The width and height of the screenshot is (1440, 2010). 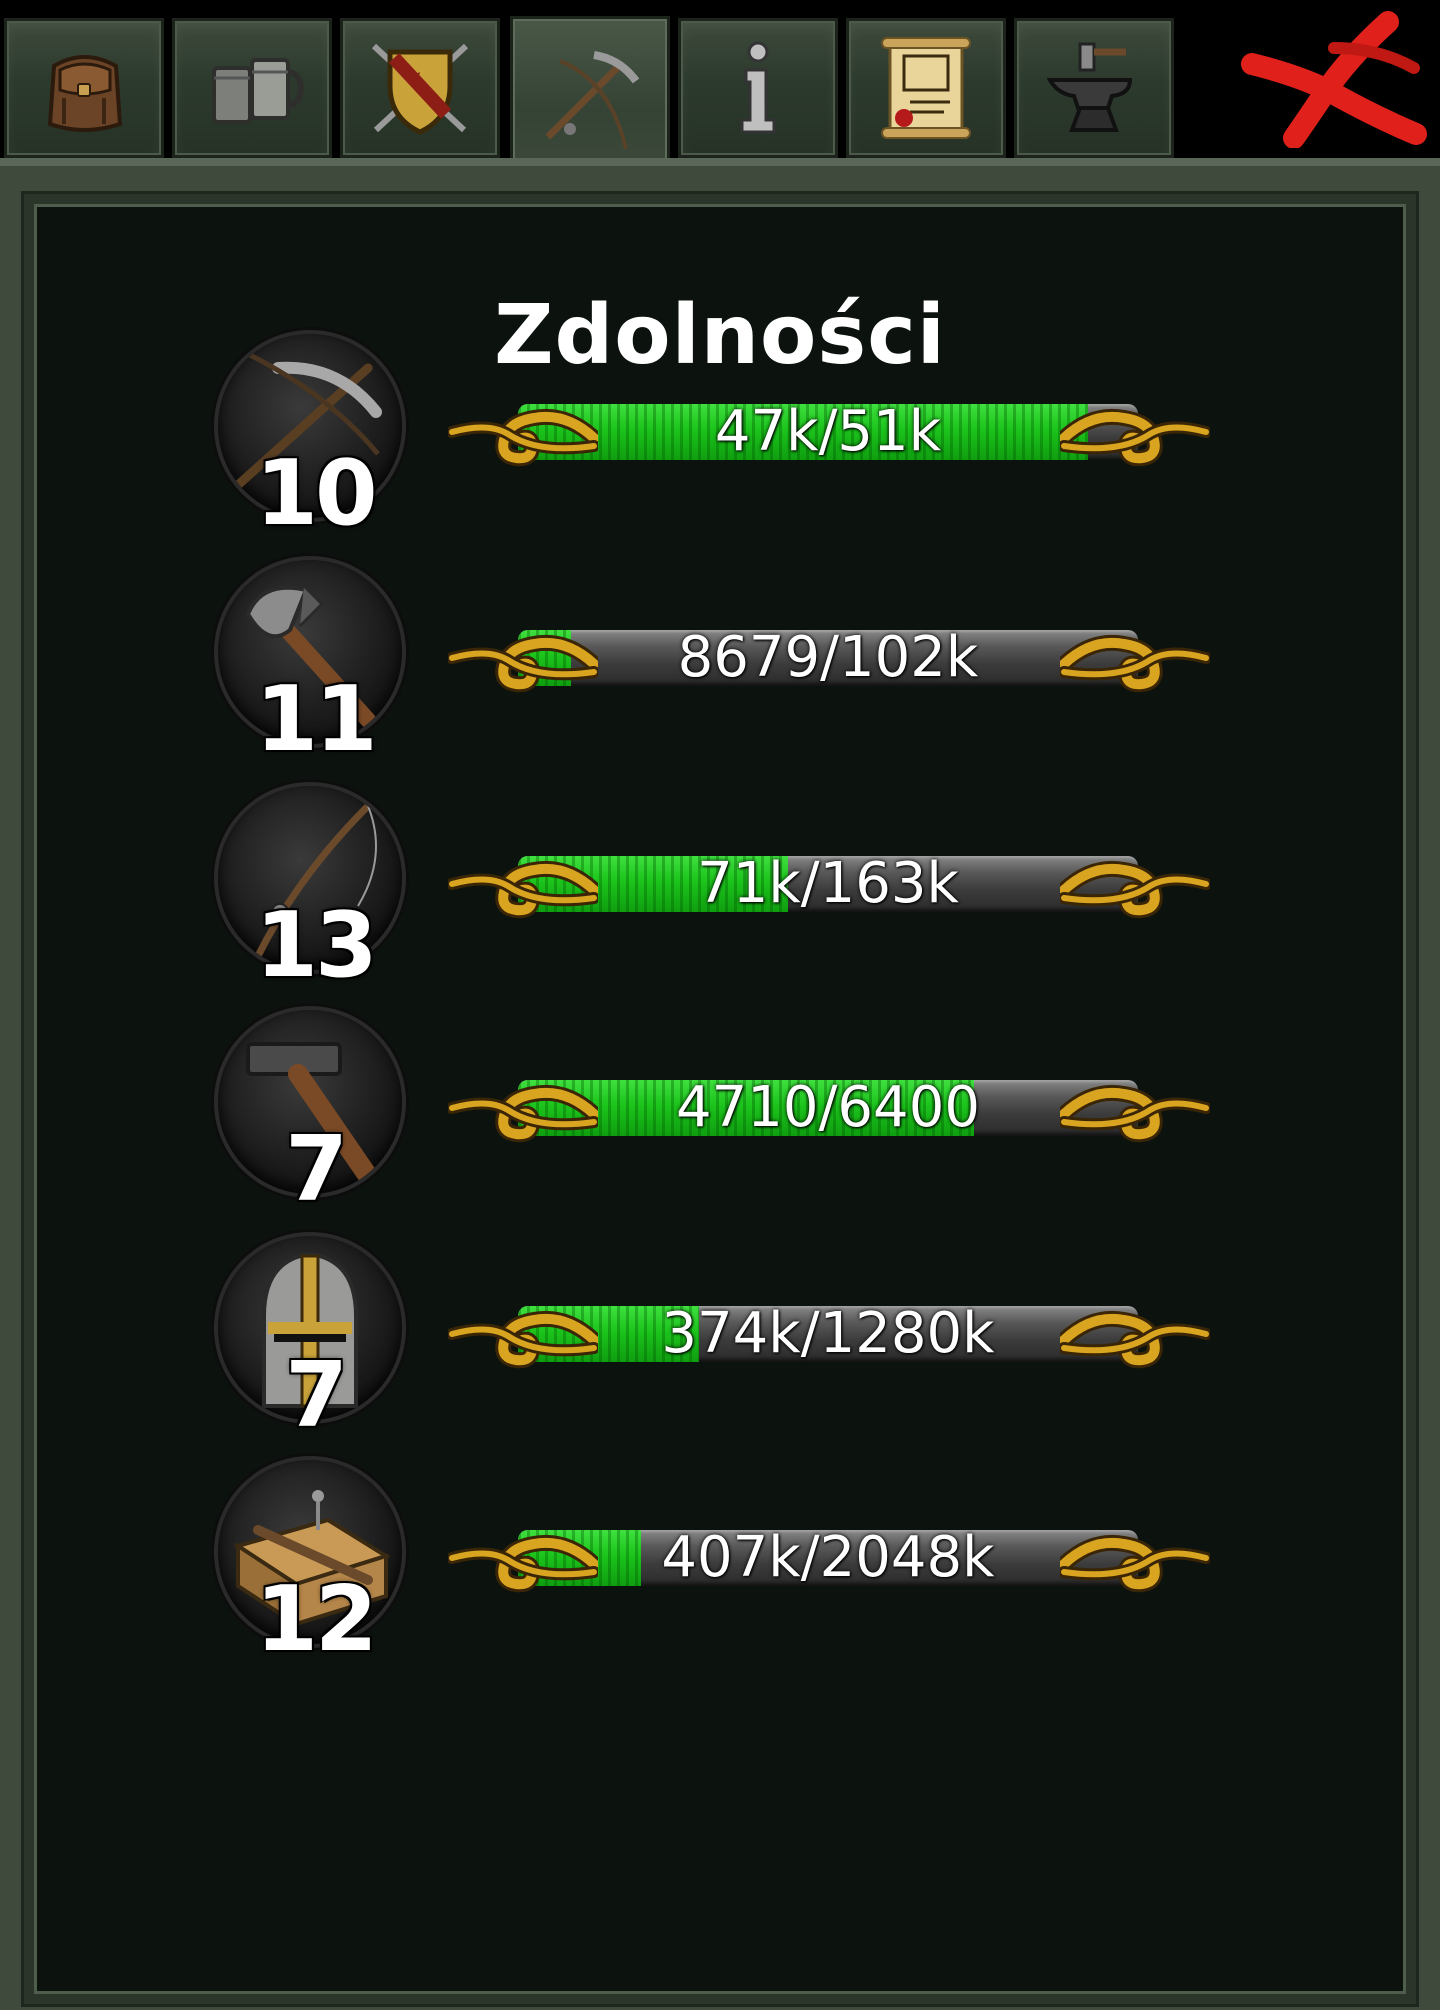 I want to click on scroll-map-icon, so click(x=926, y=88).